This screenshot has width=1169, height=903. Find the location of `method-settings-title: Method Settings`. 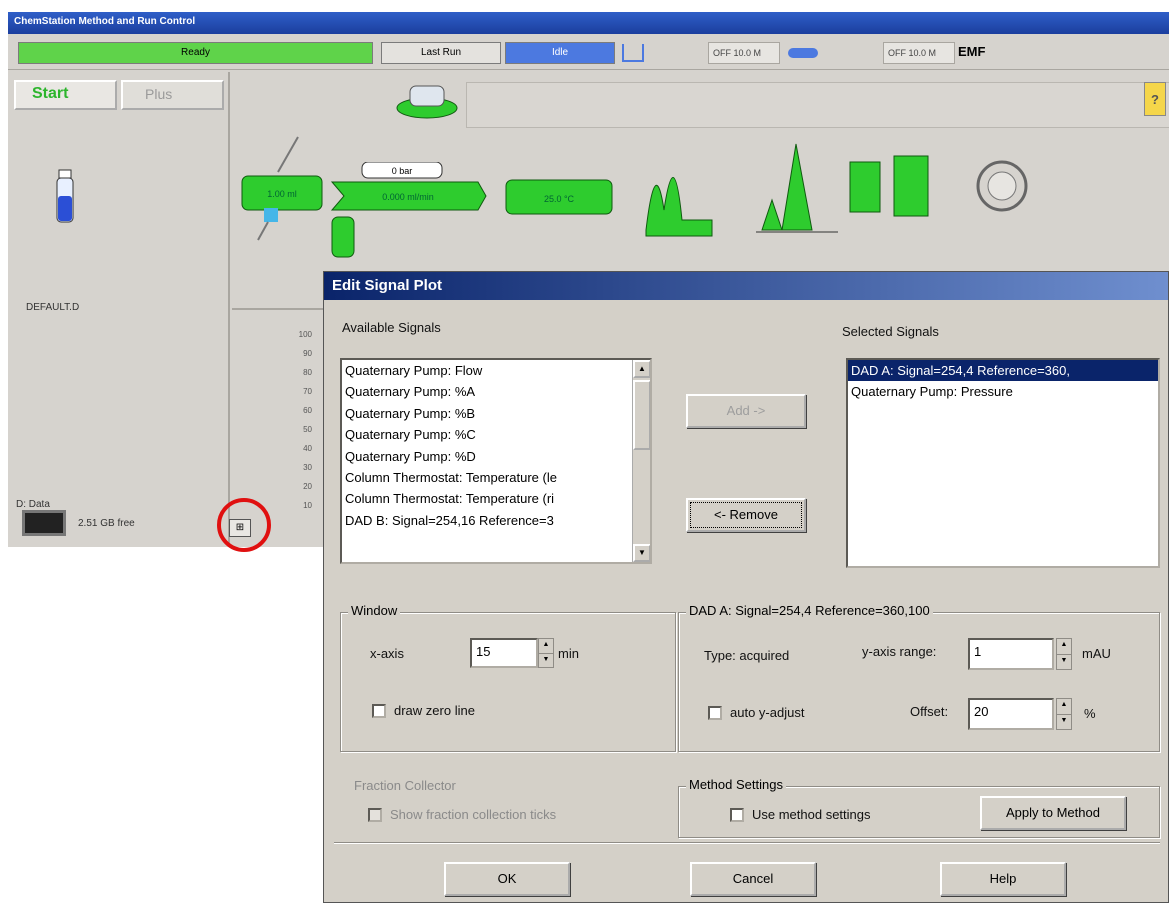

method-settings-title: Method Settings is located at coordinates (736, 784).